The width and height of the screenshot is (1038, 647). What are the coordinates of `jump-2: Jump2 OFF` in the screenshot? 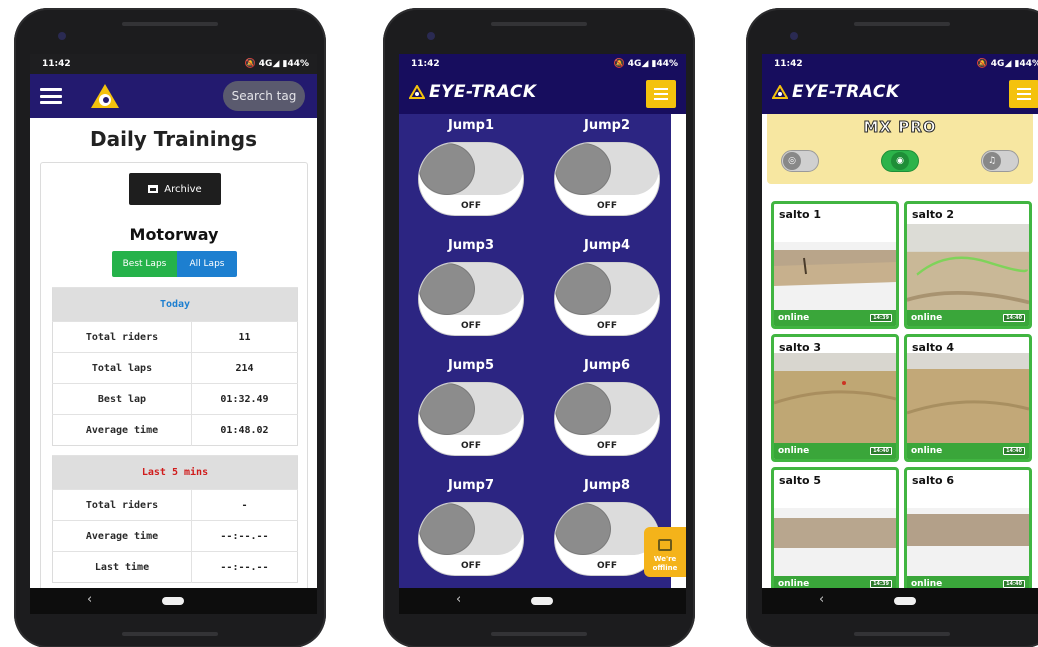 It's located at (607, 166).